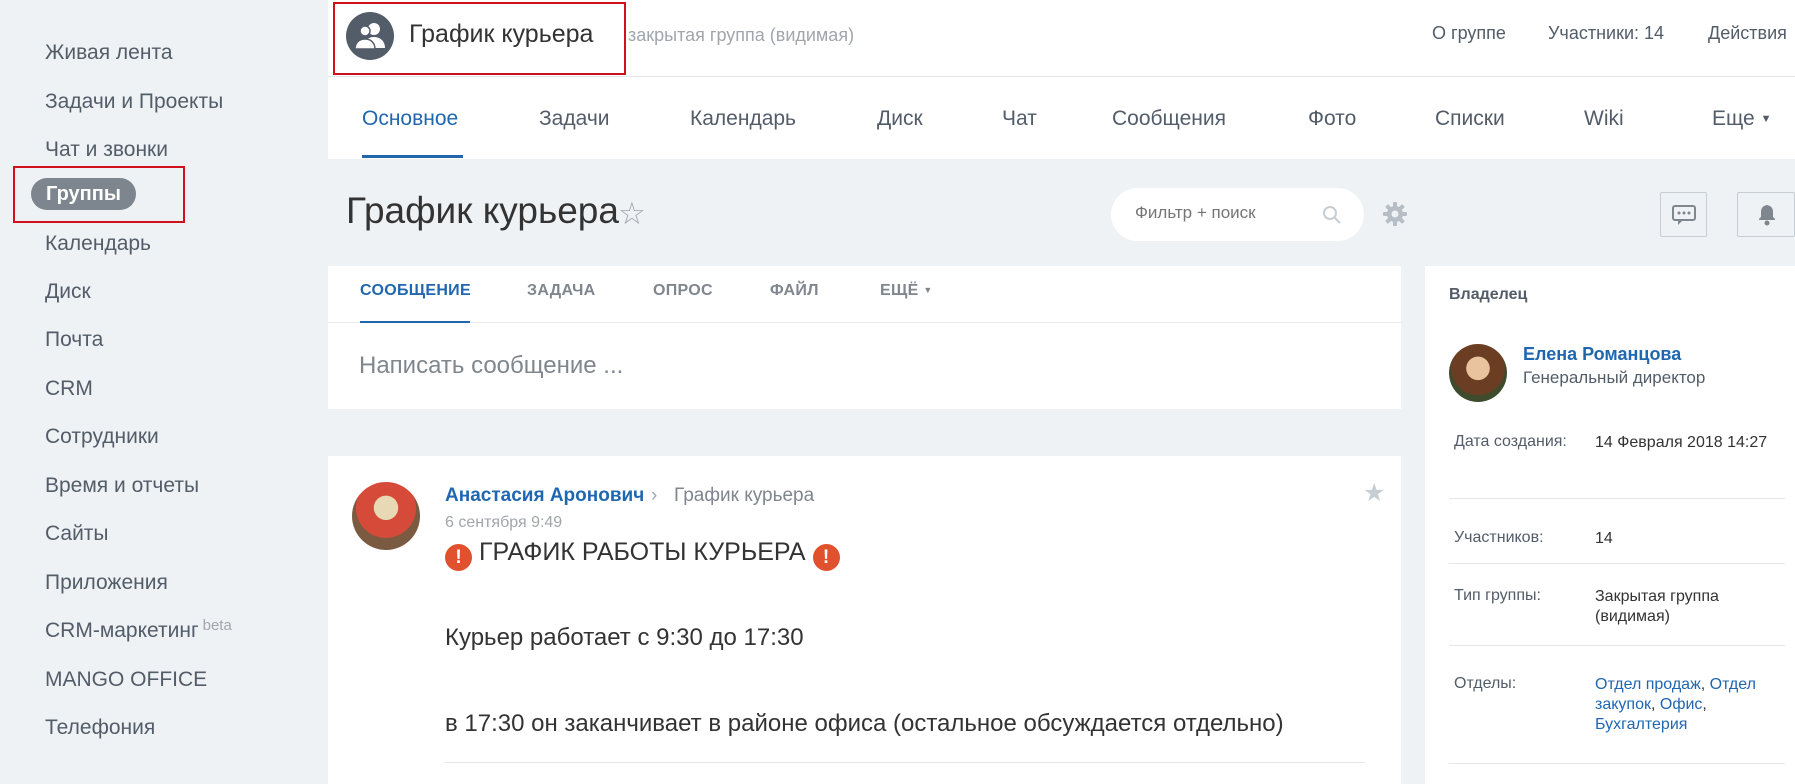  I want to click on post-headline: ! ГРАФИК РАБОТЫ КУРЬЕРА !, so click(642, 554).